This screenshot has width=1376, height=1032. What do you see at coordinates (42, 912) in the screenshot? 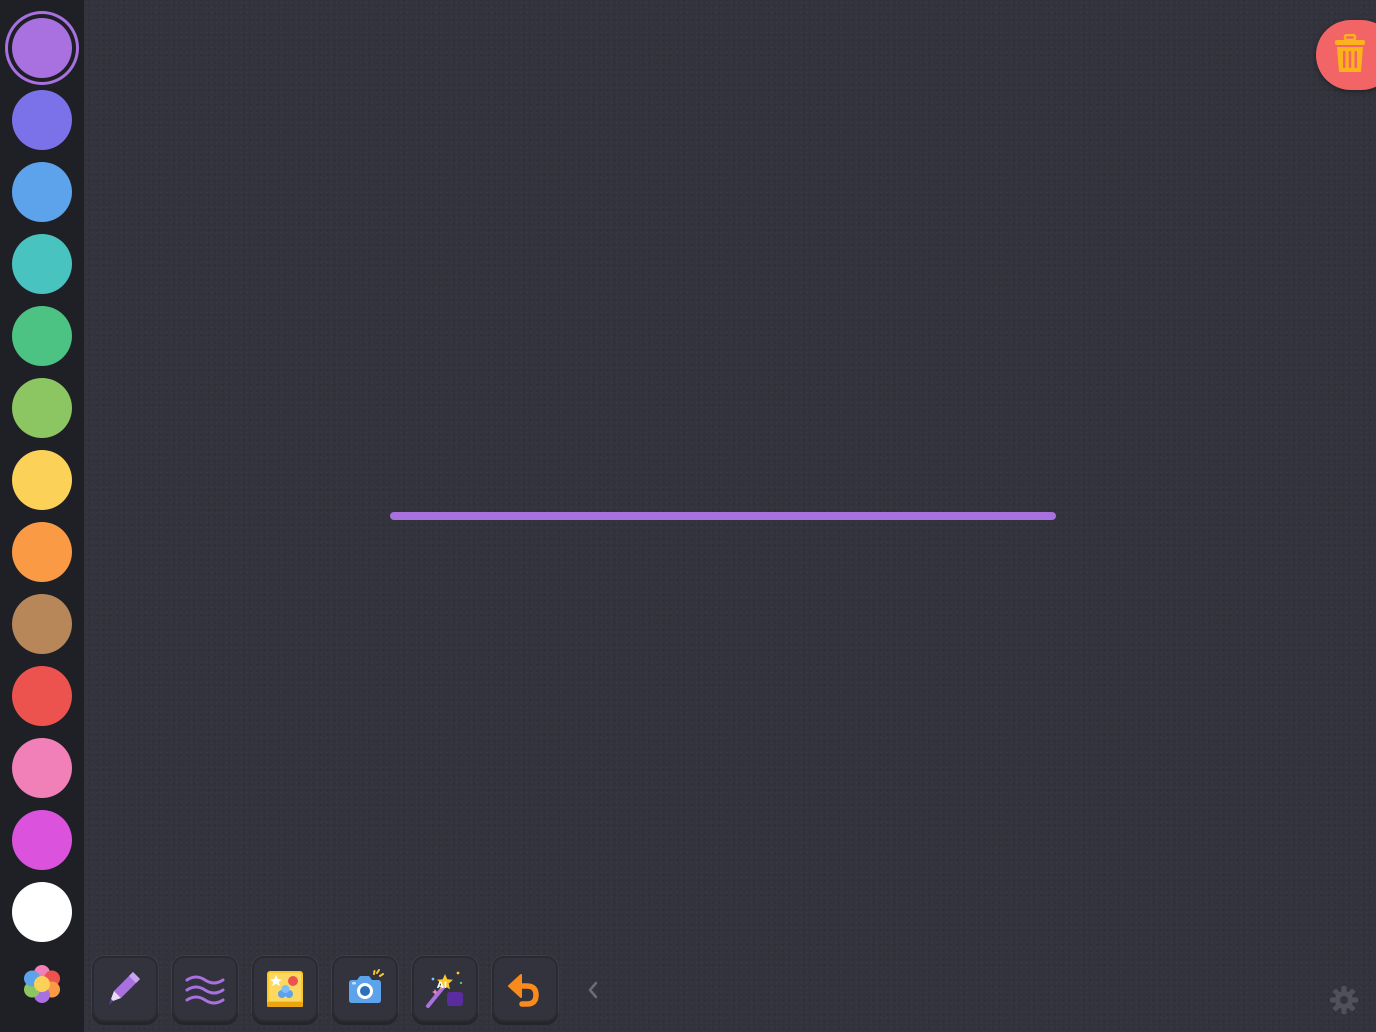
I see `swatch-white` at bounding box center [42, 912].